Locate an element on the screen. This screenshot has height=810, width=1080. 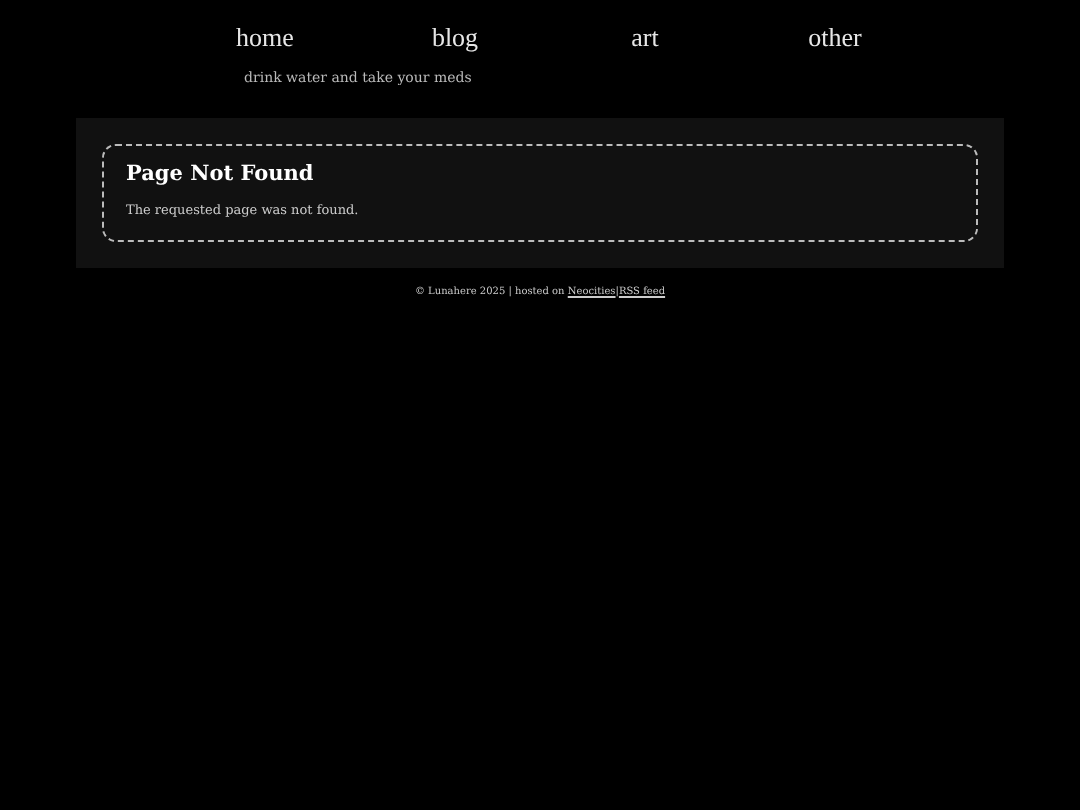
nav-link: home is located at coordinates (265, 38).